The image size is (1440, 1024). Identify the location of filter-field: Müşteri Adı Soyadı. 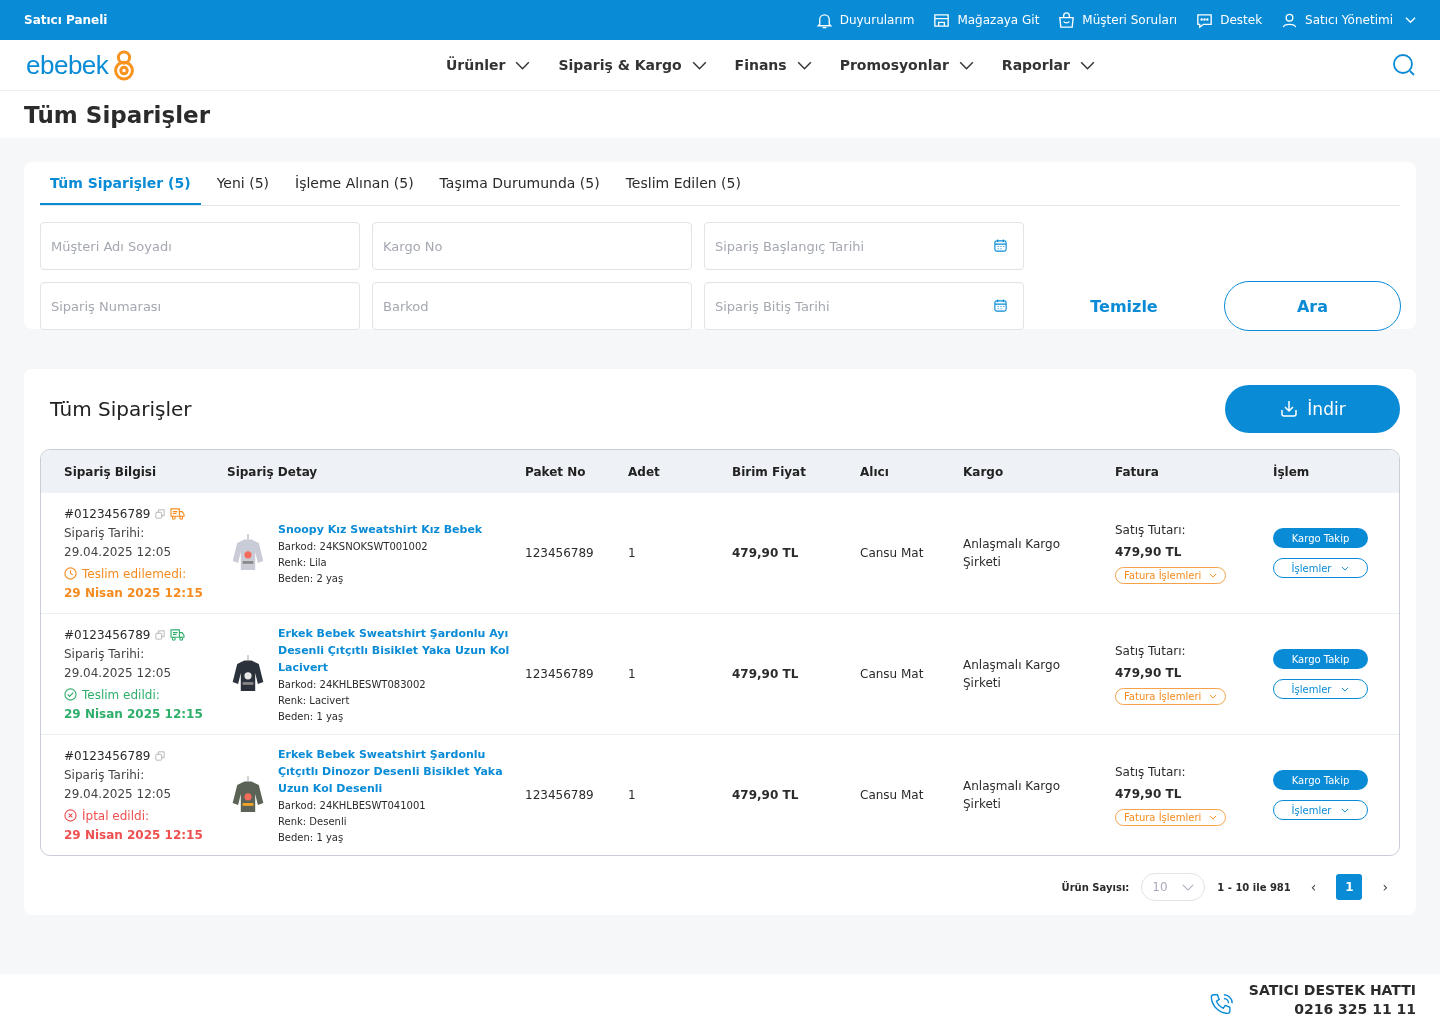
(200, 246).